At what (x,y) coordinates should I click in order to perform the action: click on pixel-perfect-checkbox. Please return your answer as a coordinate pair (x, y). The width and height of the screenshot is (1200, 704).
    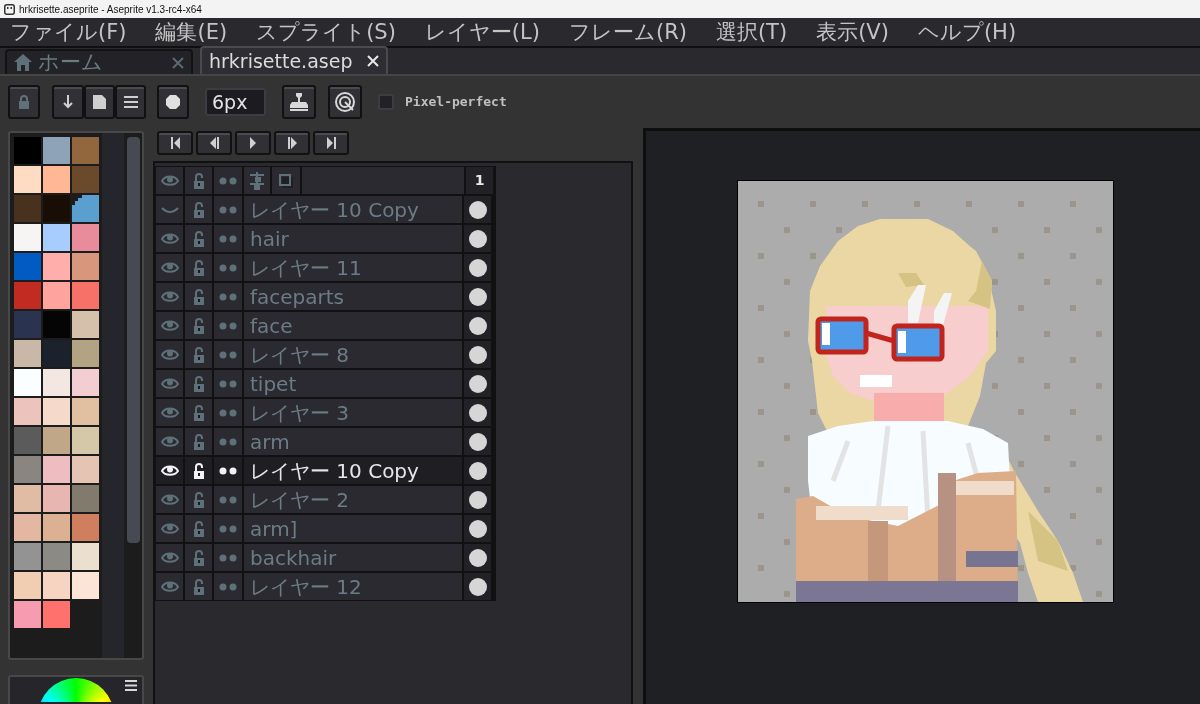
    Looking at the image, I should click on (386, 102).